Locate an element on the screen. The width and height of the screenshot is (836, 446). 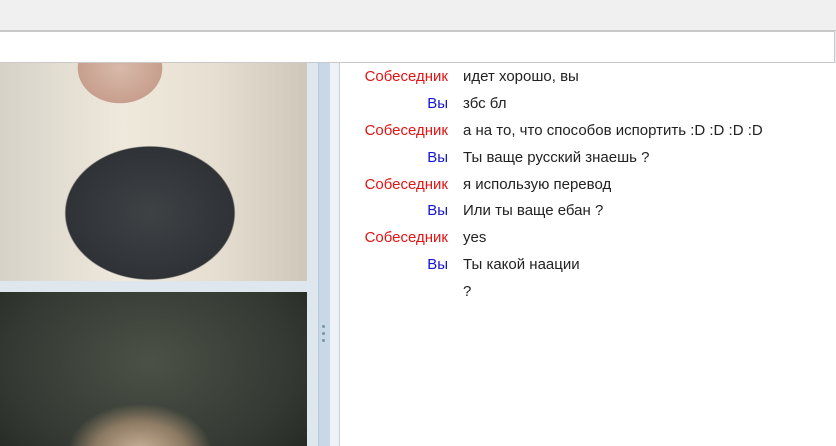
chat-message: Вы збс бл is located at coordinates (588, 104).